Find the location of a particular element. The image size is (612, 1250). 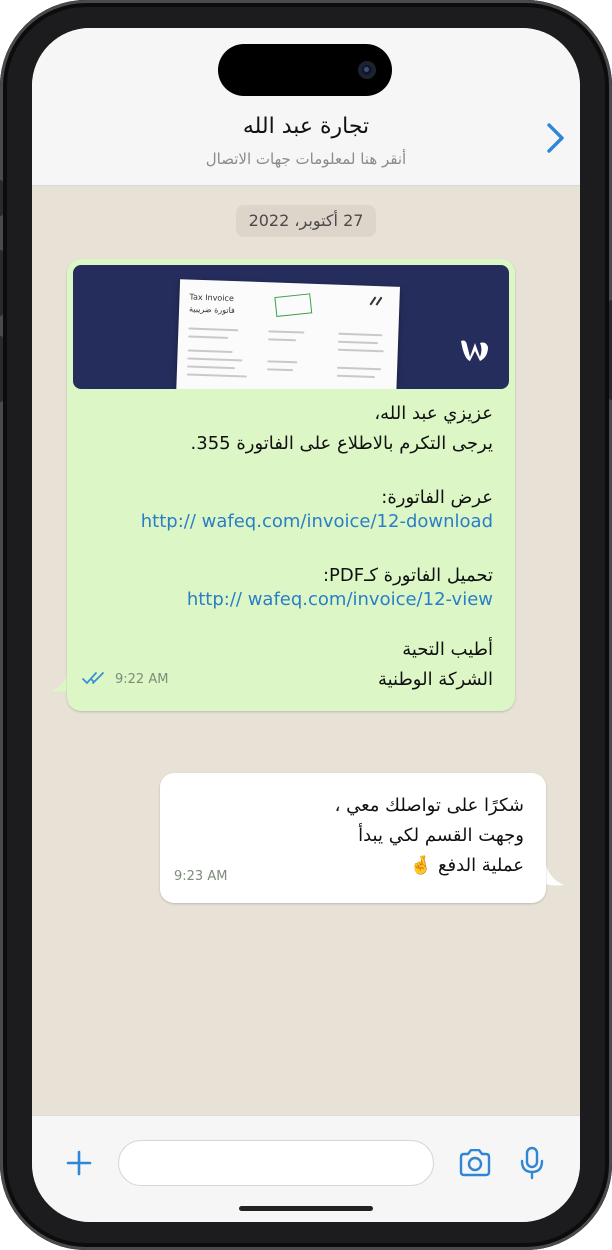

reply-time: 9:23 AM is located at coordinates (201, 876).